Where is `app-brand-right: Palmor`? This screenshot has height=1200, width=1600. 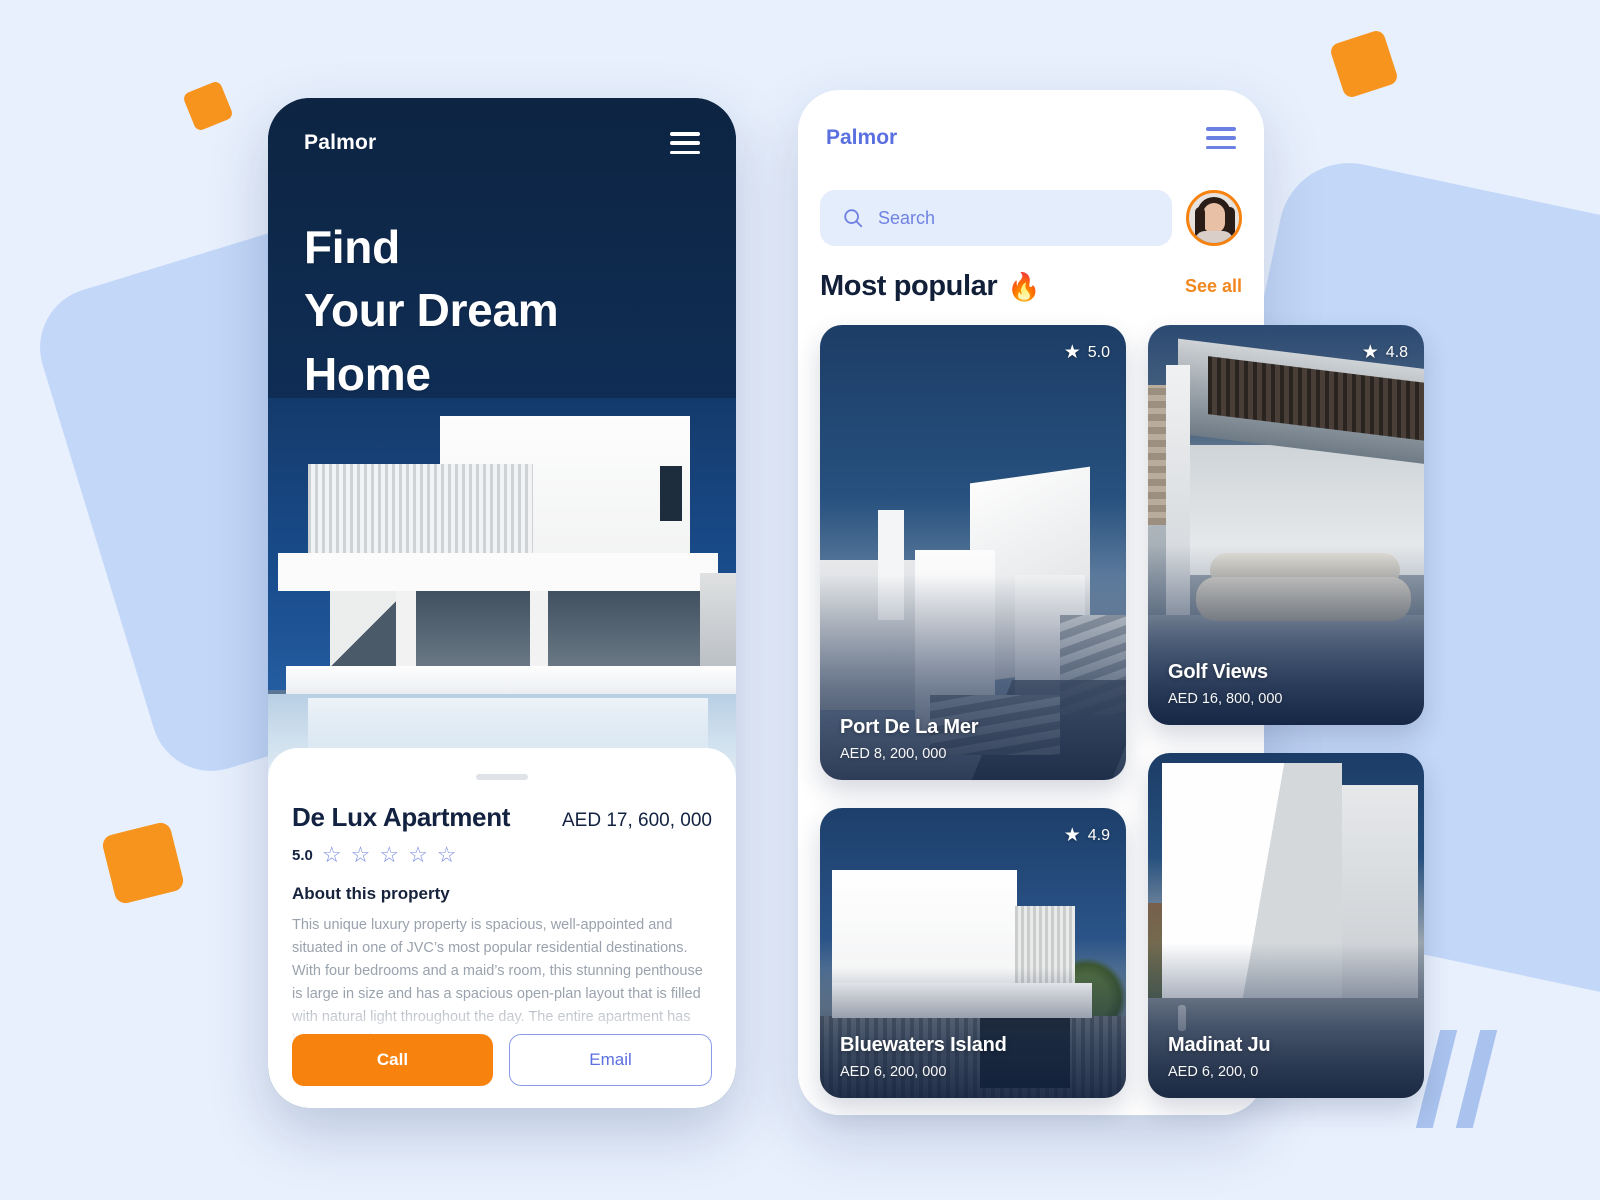
app-brand-right: Palmor is located at coordinates (862, 137).